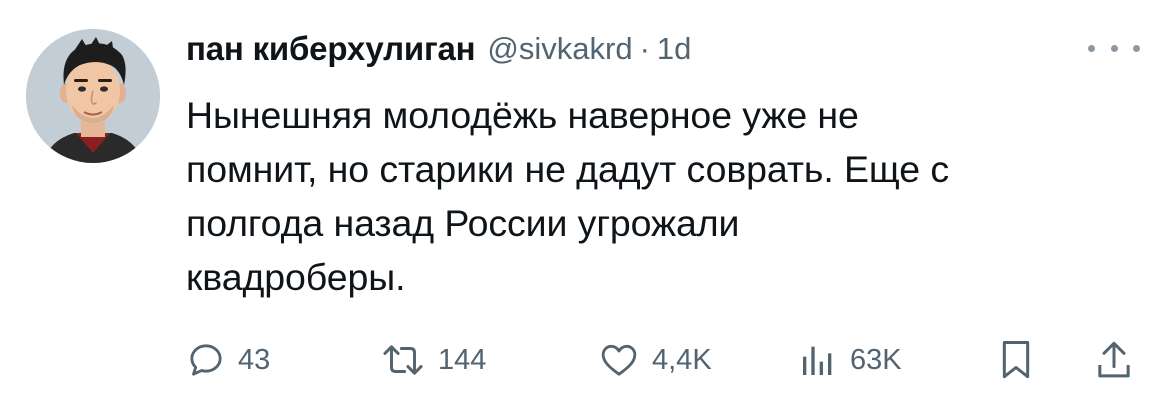  I want to click on share-icon, so click(1114, 359).